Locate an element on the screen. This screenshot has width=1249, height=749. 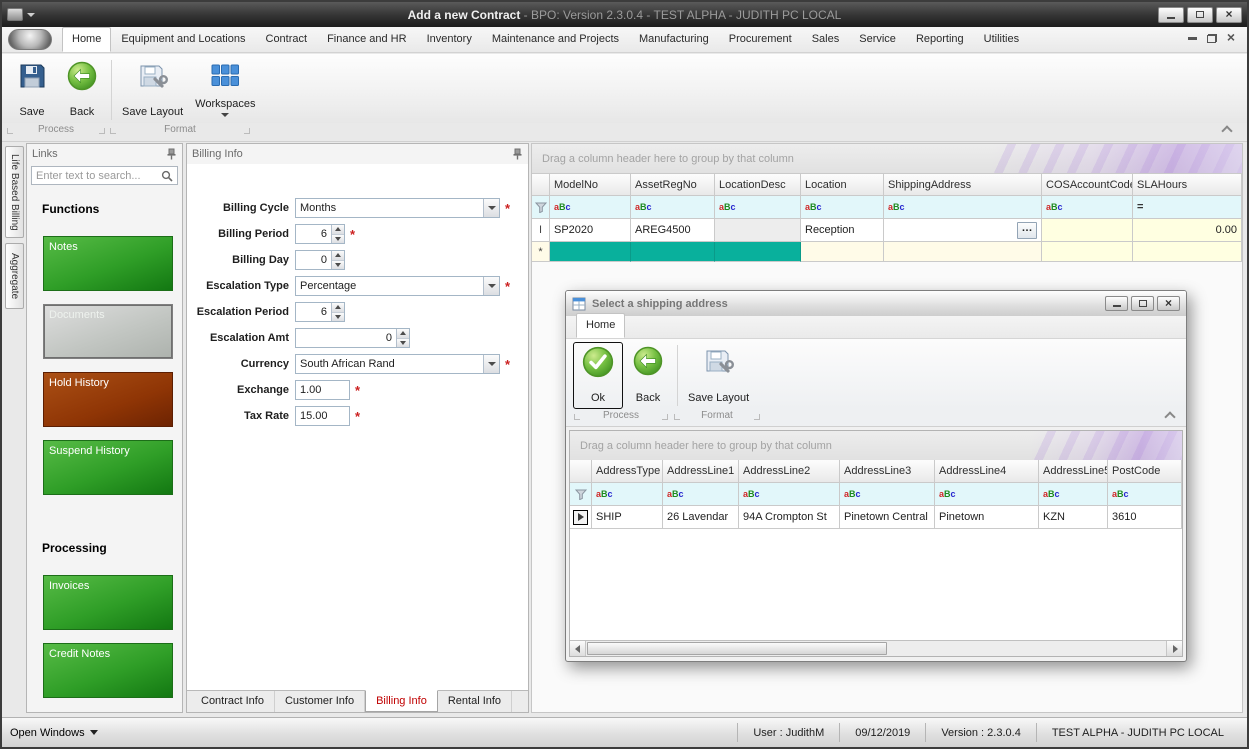
dialog-back-button: Back is located at coordinates (648, 375).